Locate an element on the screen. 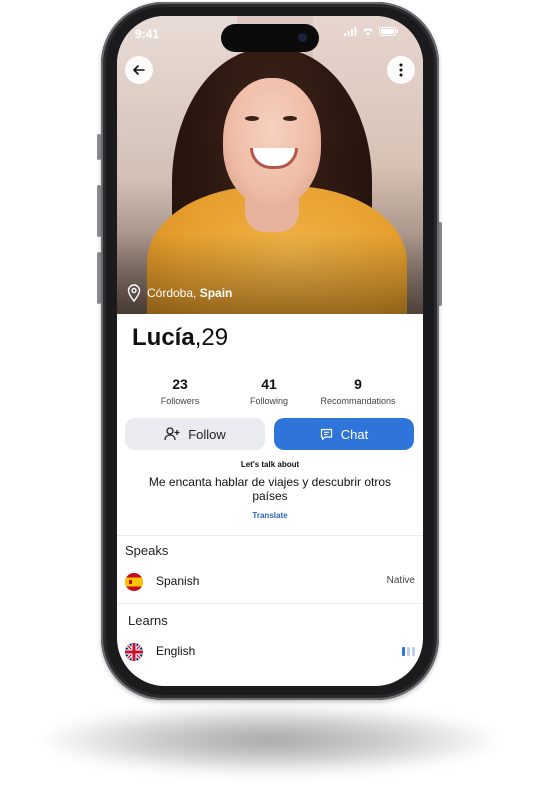 This screenshot has width=539, height=805. stat-value: 41 is located at coordinates (269, 384).